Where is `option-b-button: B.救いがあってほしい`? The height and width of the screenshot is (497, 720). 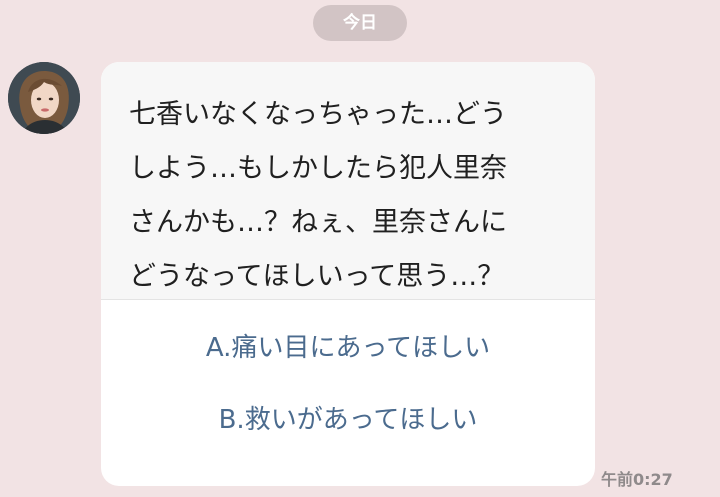
option-b-button: B.救いがあってほしい is located at coordinates (348, 436).